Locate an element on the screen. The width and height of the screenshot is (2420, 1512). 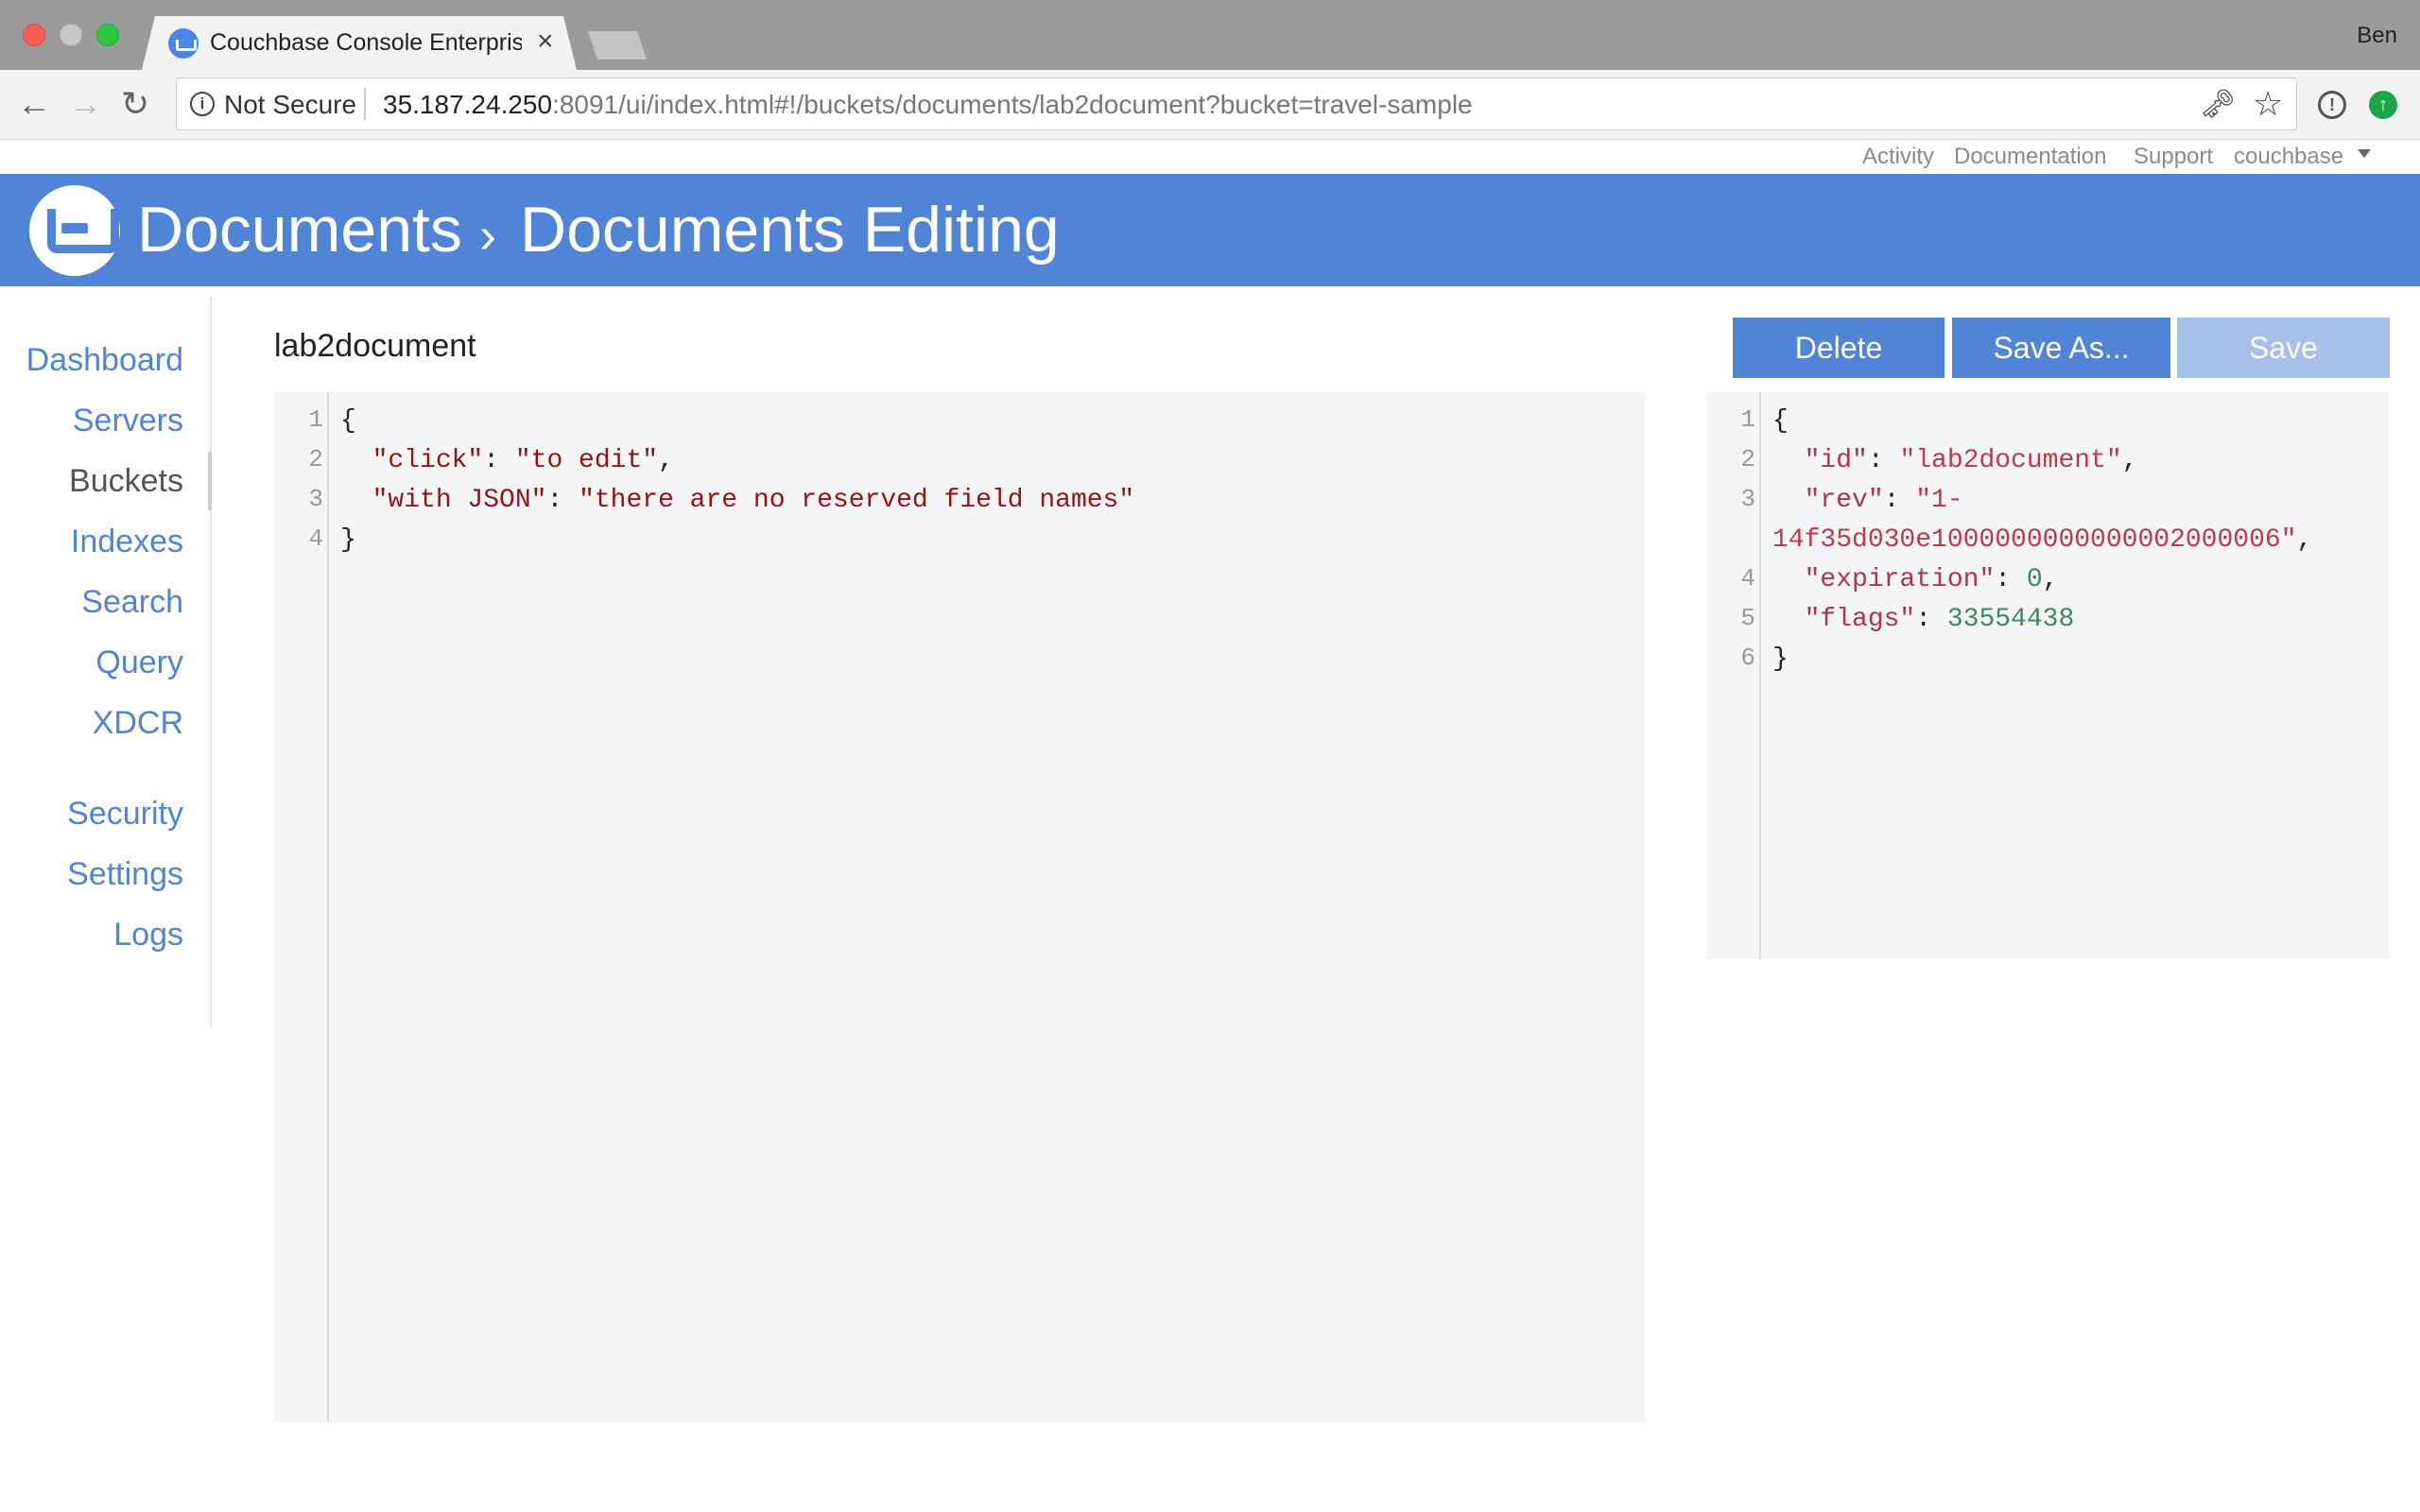
line-number-gutter: 1 2 3 4 is located at coordinates (302, 907).